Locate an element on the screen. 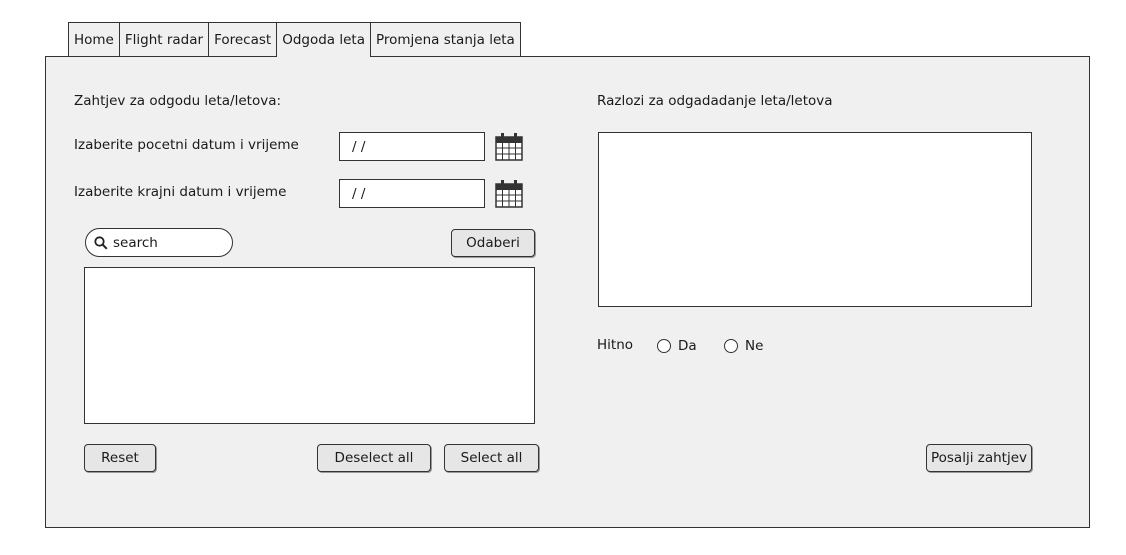 Image resolution: width=1126 pixels, height=555 pixels. tab-home: Home is located at coordinates (93, 39).